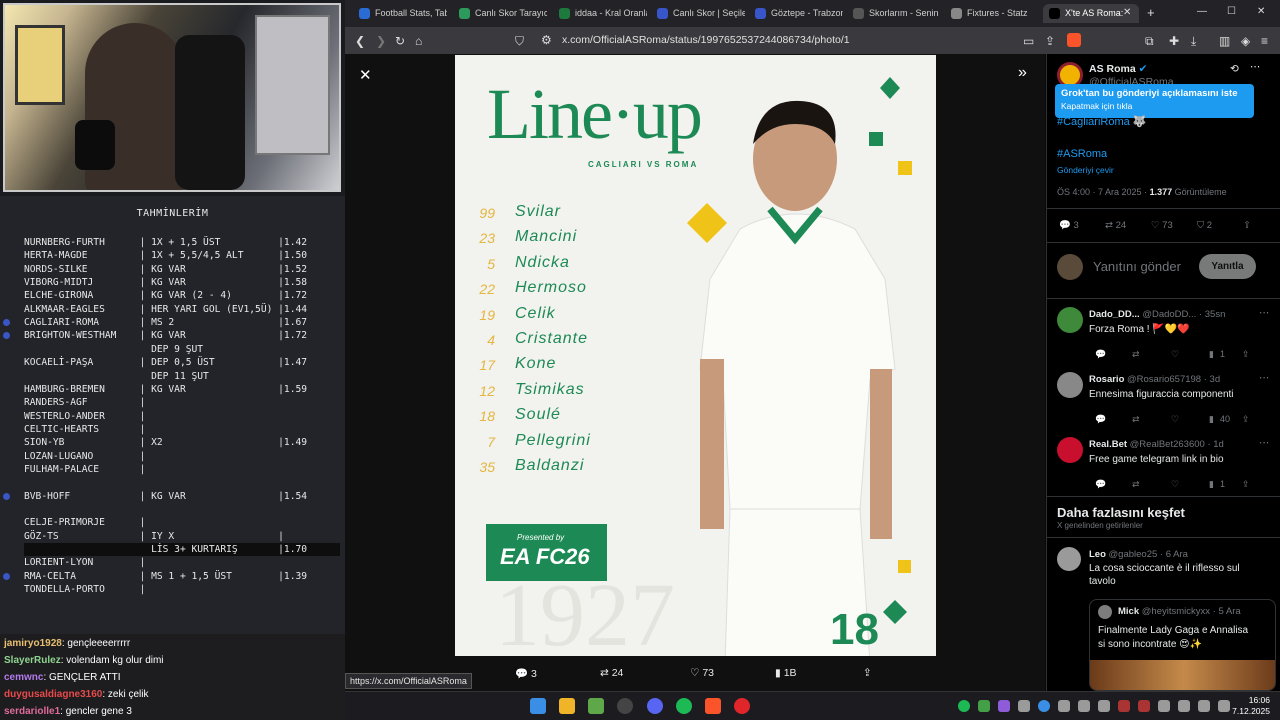 The image size is (1280, 720). What do you see at coordinates (1074, 40) in the screenshot?
I see `brave-shield-icon` at bounding box center [1074, 40].